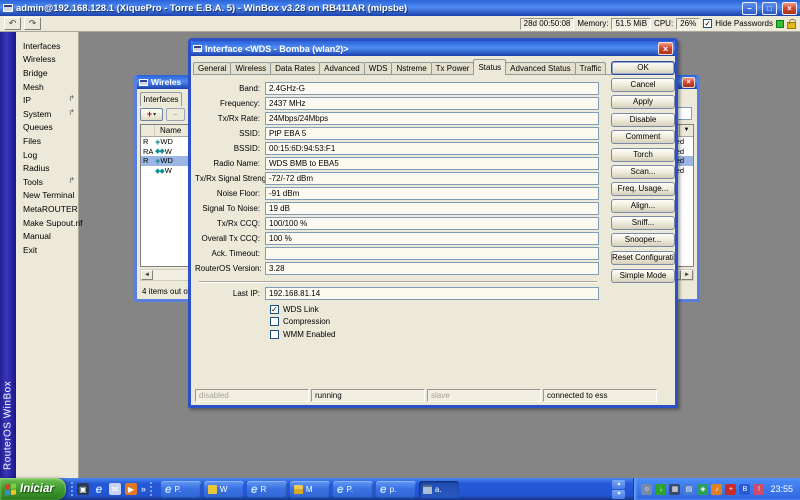 The width and height of the screenshot is (800, 500). I want to click on tx-rx-ccq-field: 100/100 %, so click(432, 223).